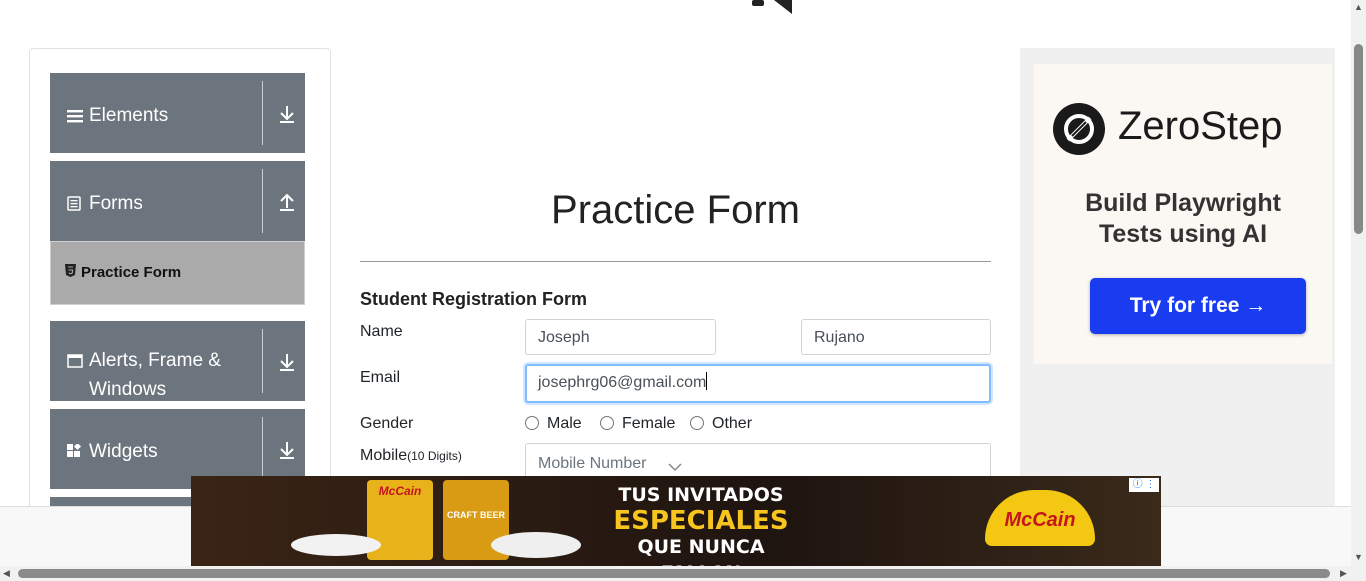 The width and height of the screenshot is (1366, 581). Describe the element at coordinates (6, 573) in the screenshot. I see `scroll-left-icon: ◀` at that location.